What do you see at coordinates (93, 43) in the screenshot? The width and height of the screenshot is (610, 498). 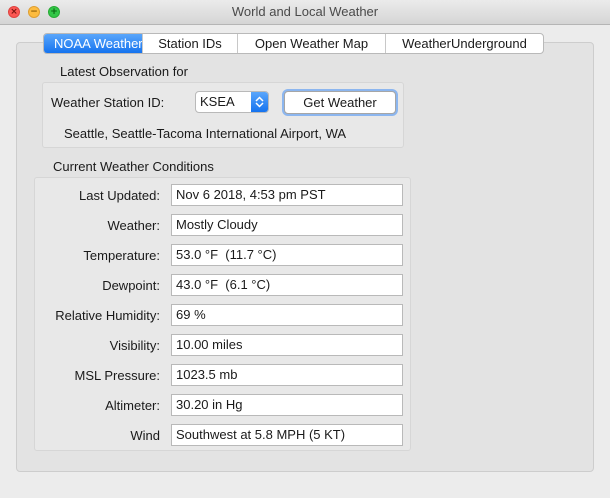 I see `tab-noaa-weather: NOAA Weather` at bounding box center [93, 43].